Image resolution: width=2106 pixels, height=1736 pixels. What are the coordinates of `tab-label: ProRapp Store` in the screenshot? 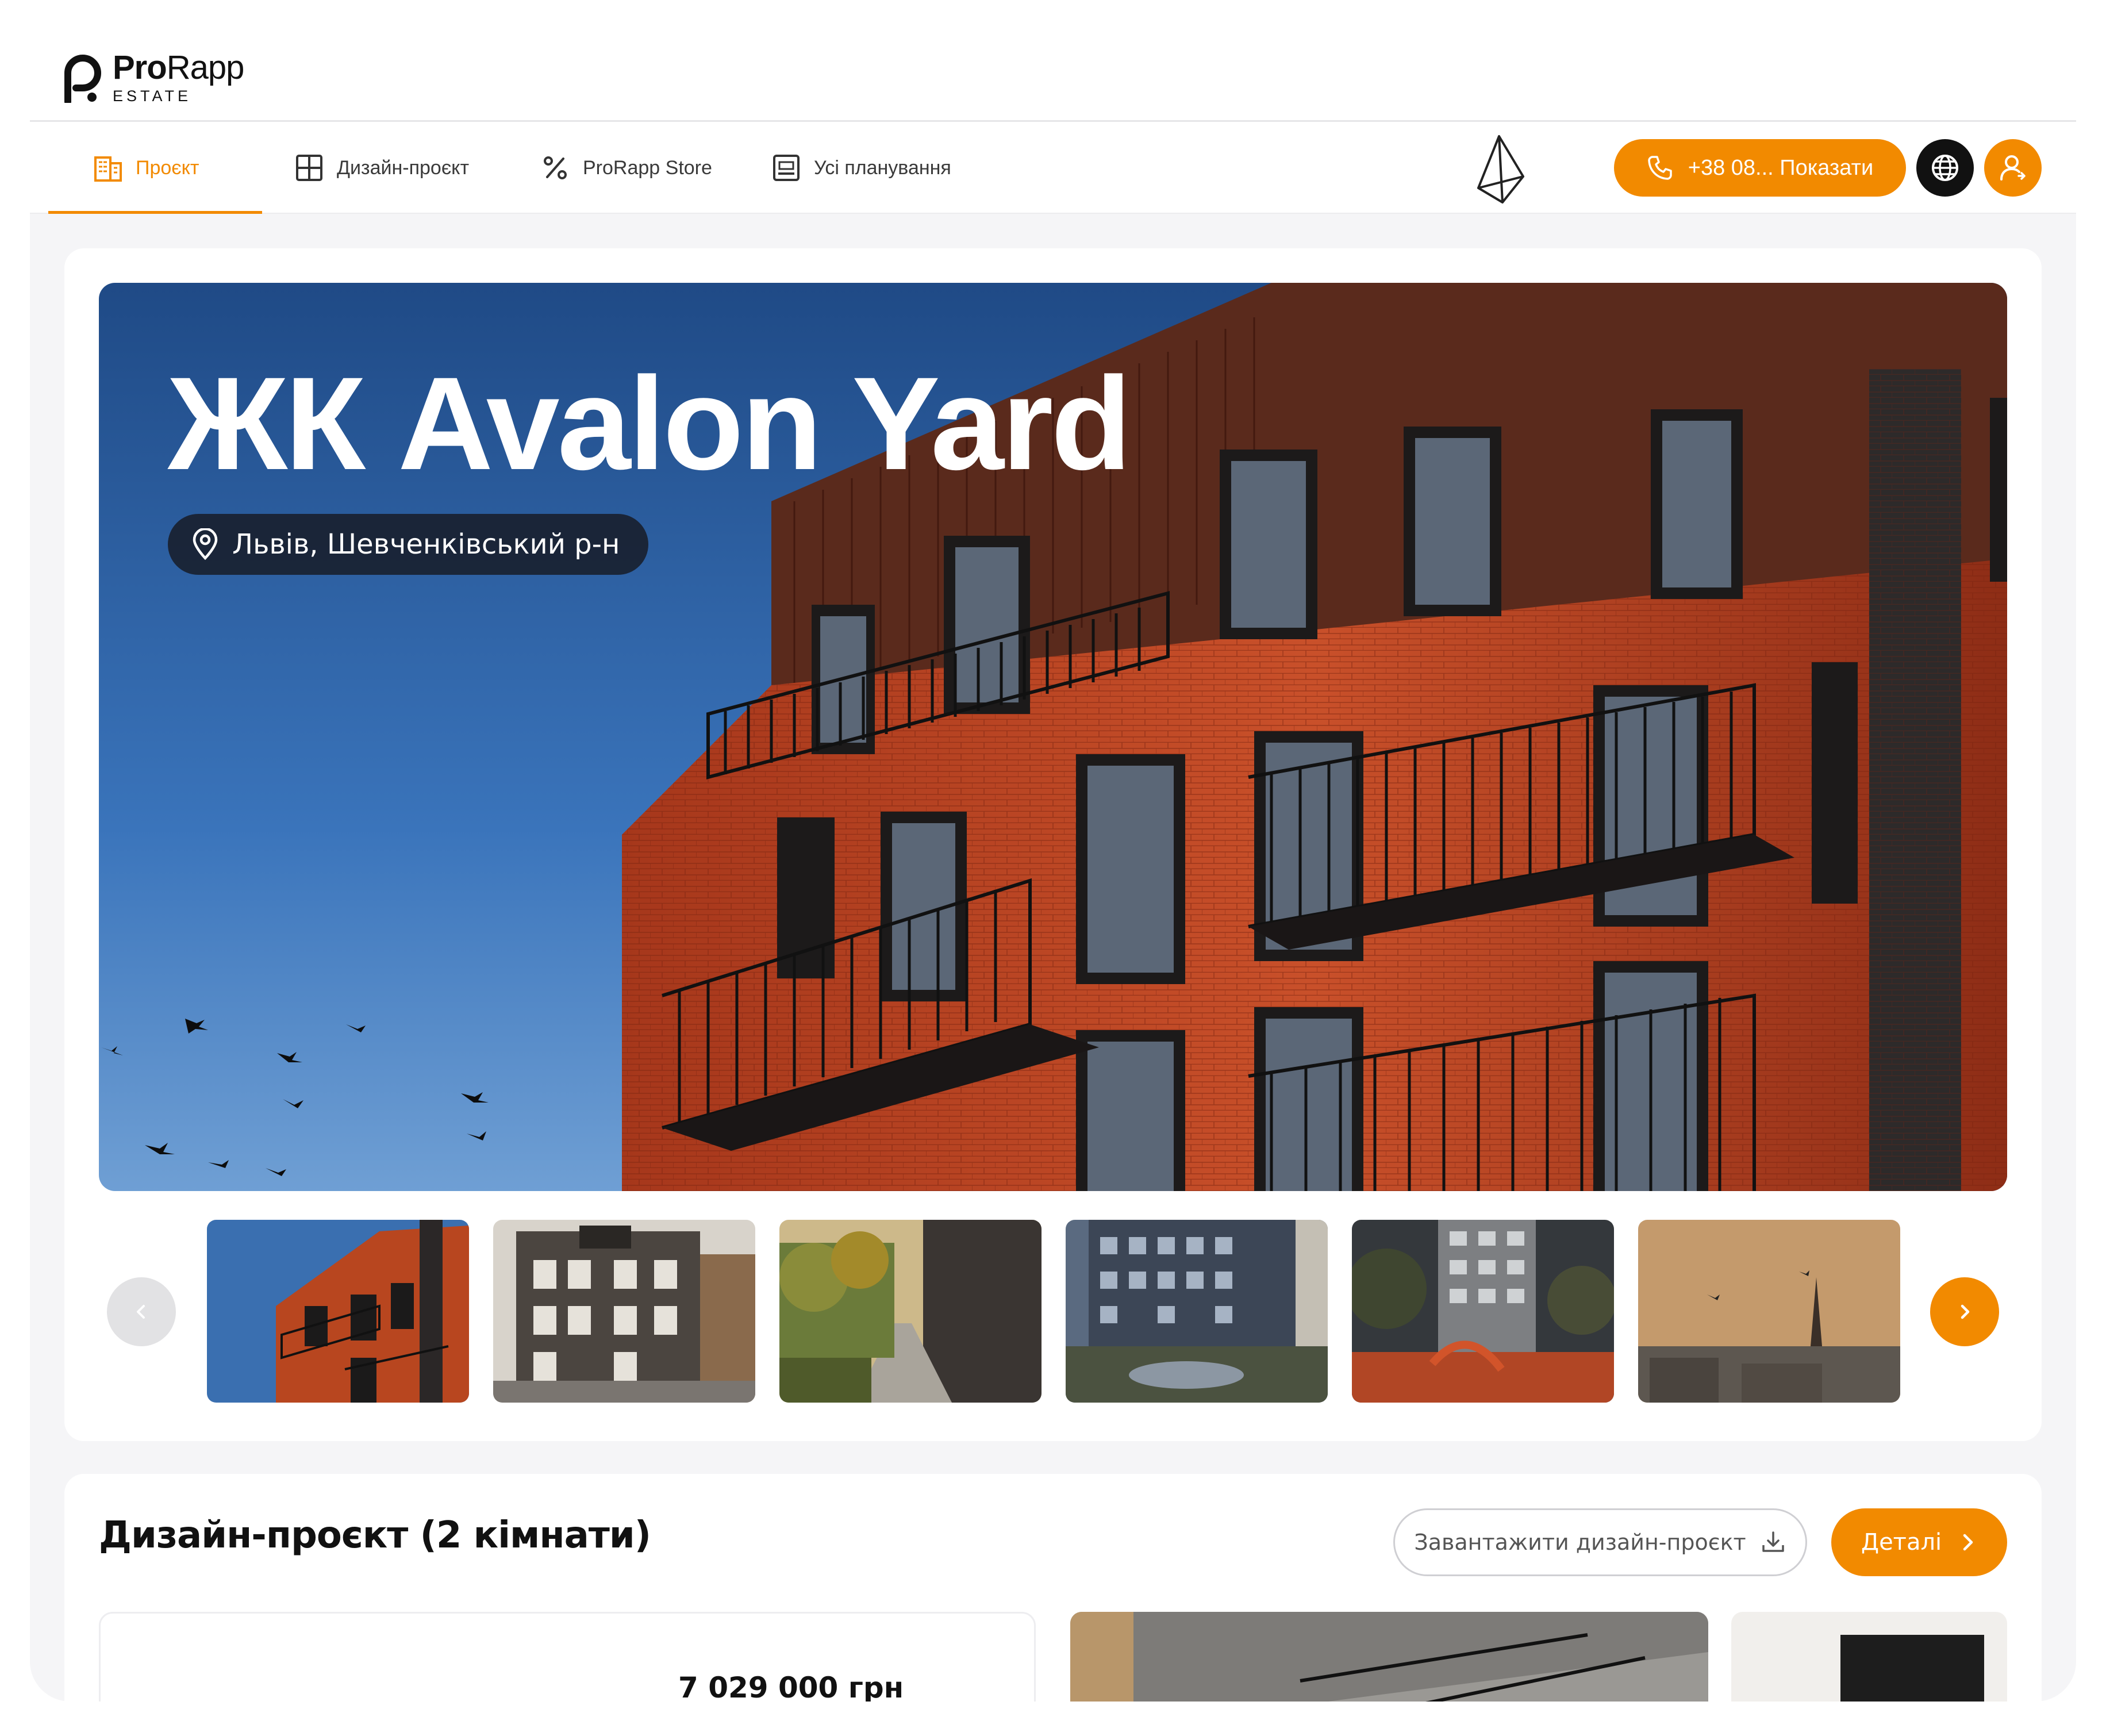 It's located at (647, 167).